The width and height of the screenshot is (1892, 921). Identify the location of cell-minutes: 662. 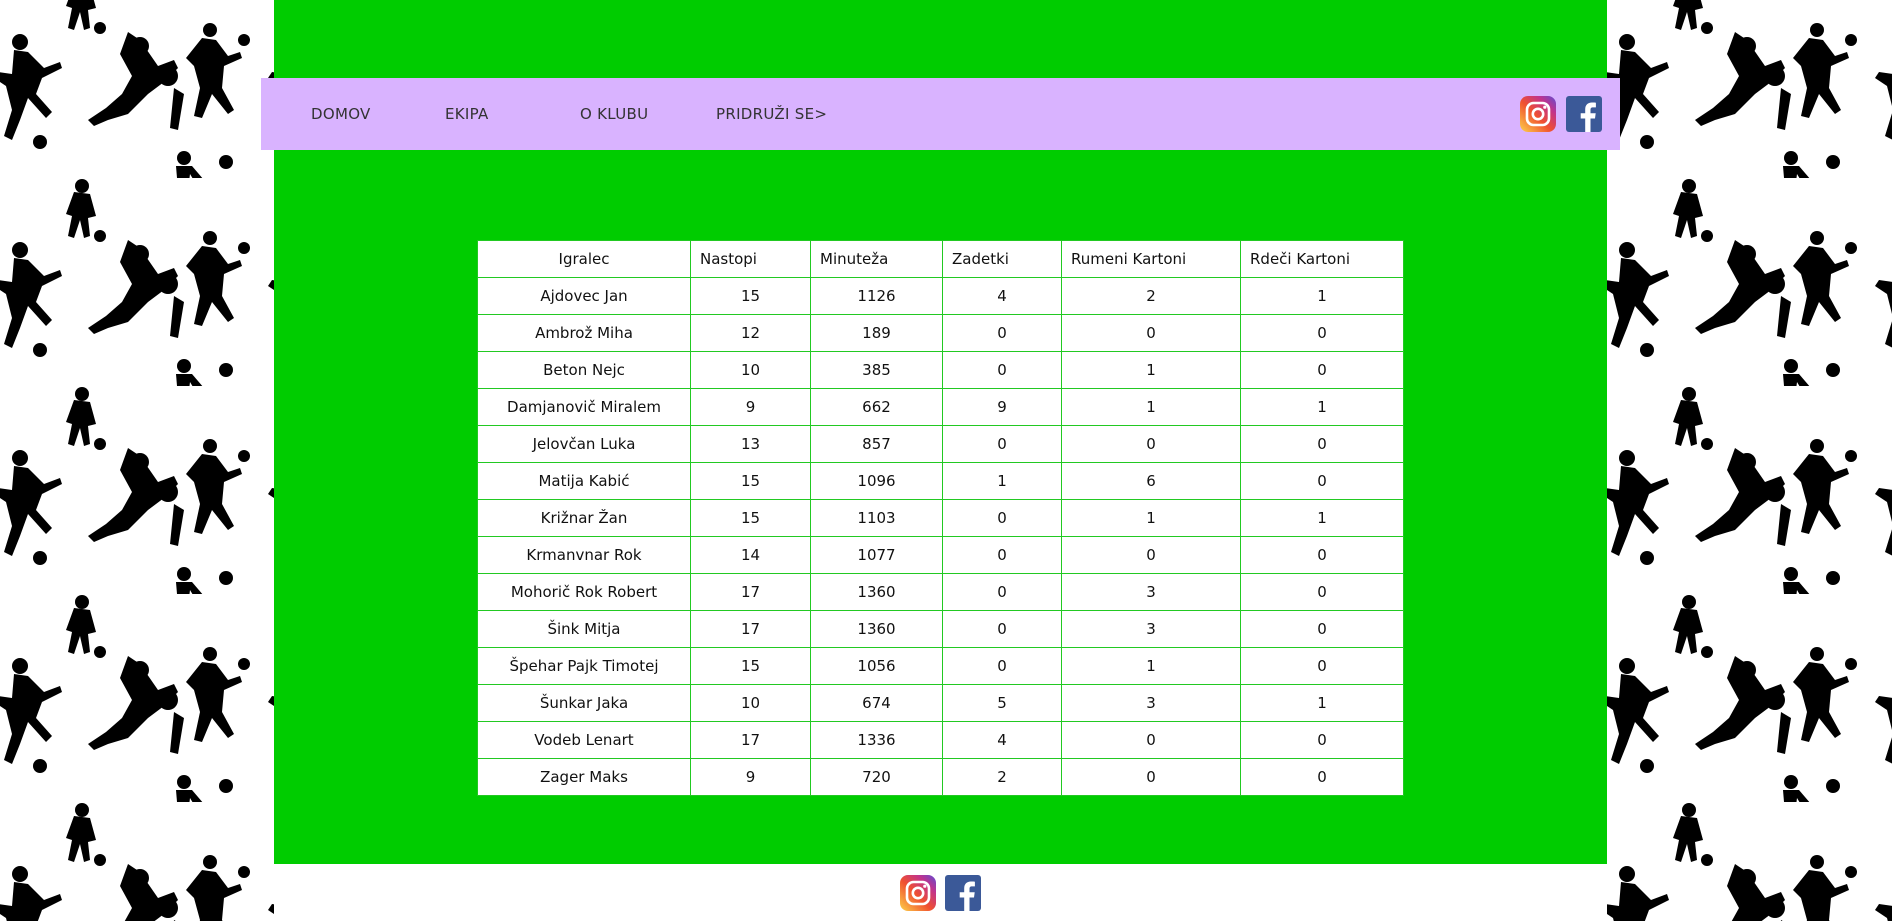
(876, 407).